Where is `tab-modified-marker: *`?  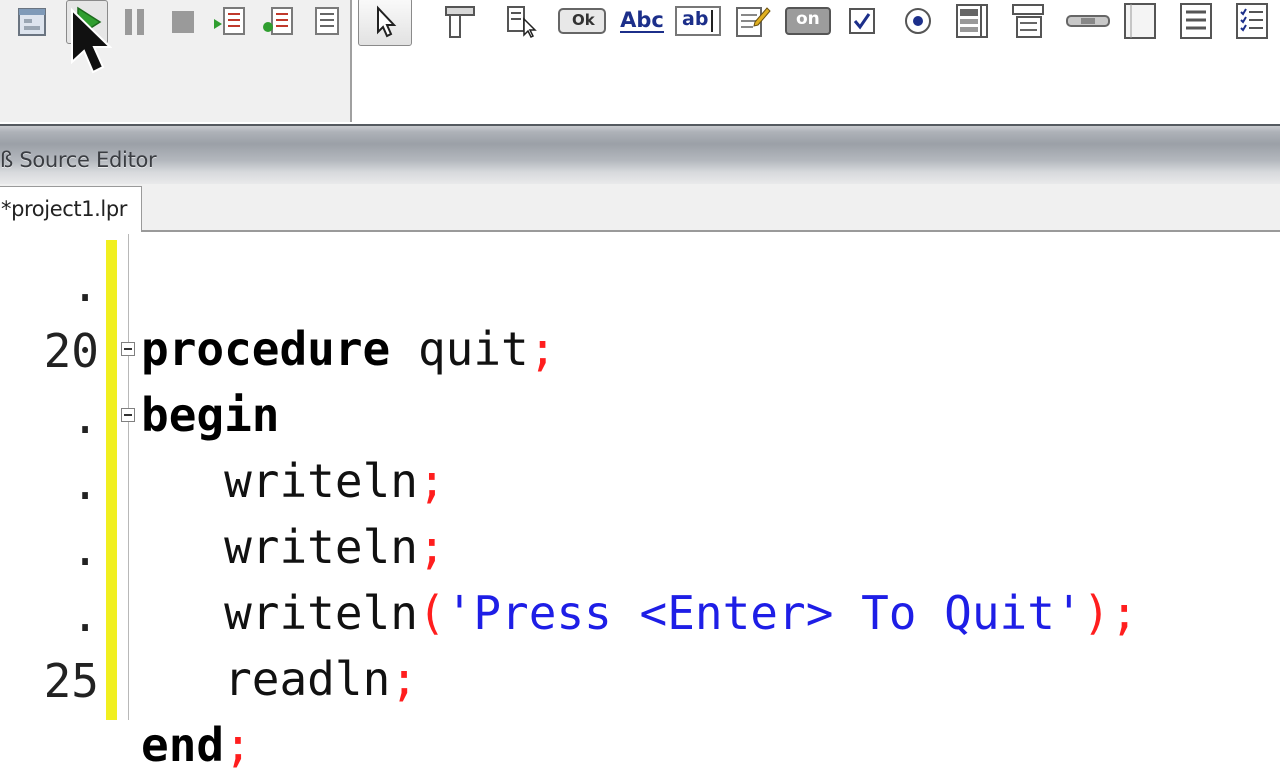
tab-modified-marker: * is located at coordinates (6, 209).